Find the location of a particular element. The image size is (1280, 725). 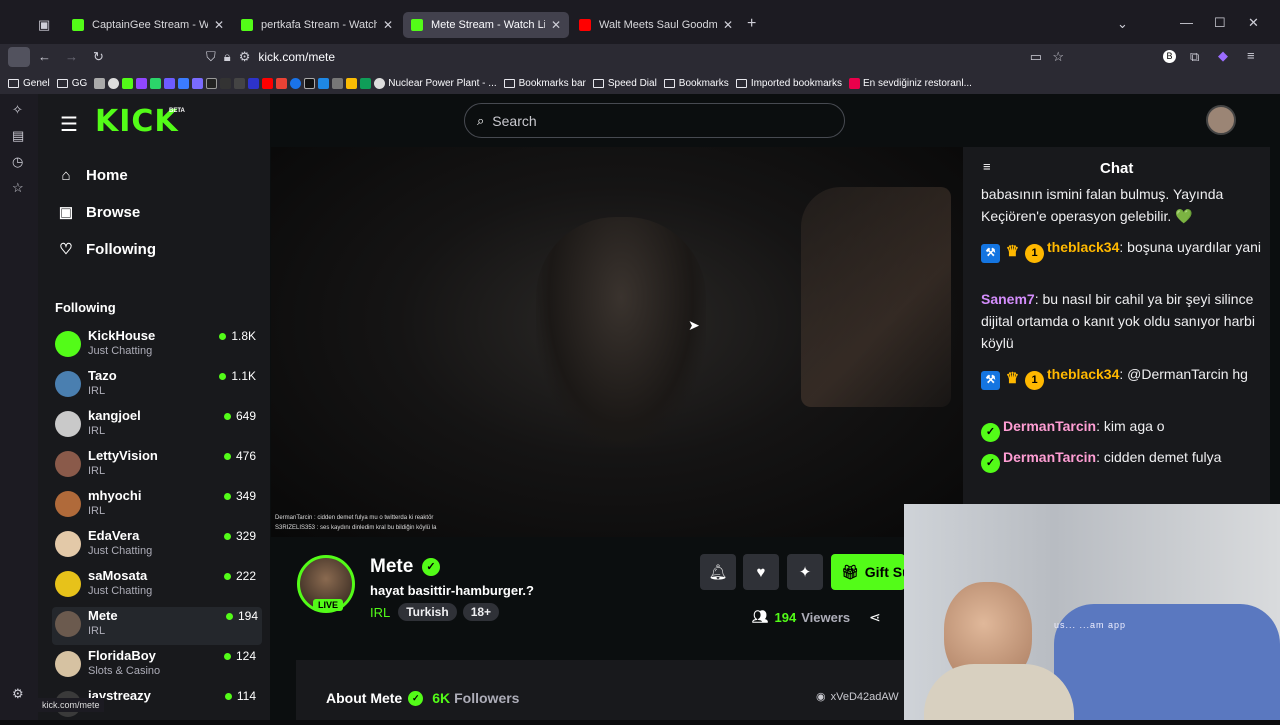

extensions-icon: ⧉ is located at coordinates (1194, 57).